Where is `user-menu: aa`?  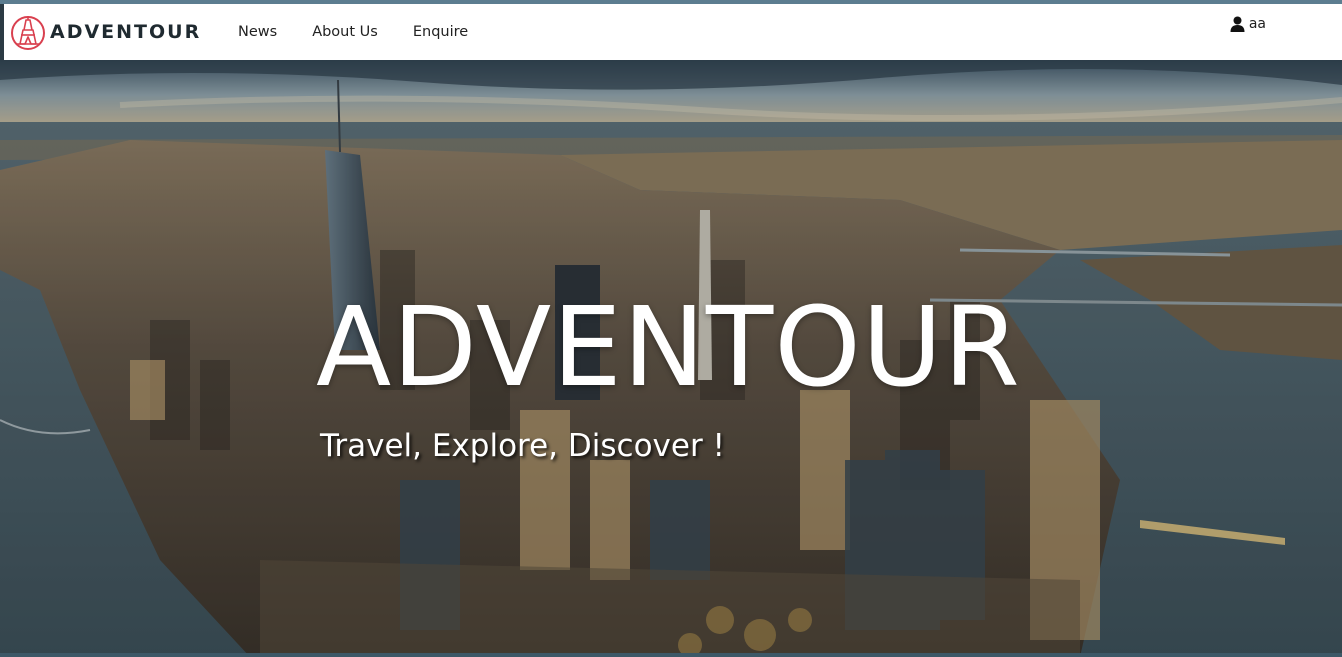 user-menu: aa is located at coordinates (1248, 24).